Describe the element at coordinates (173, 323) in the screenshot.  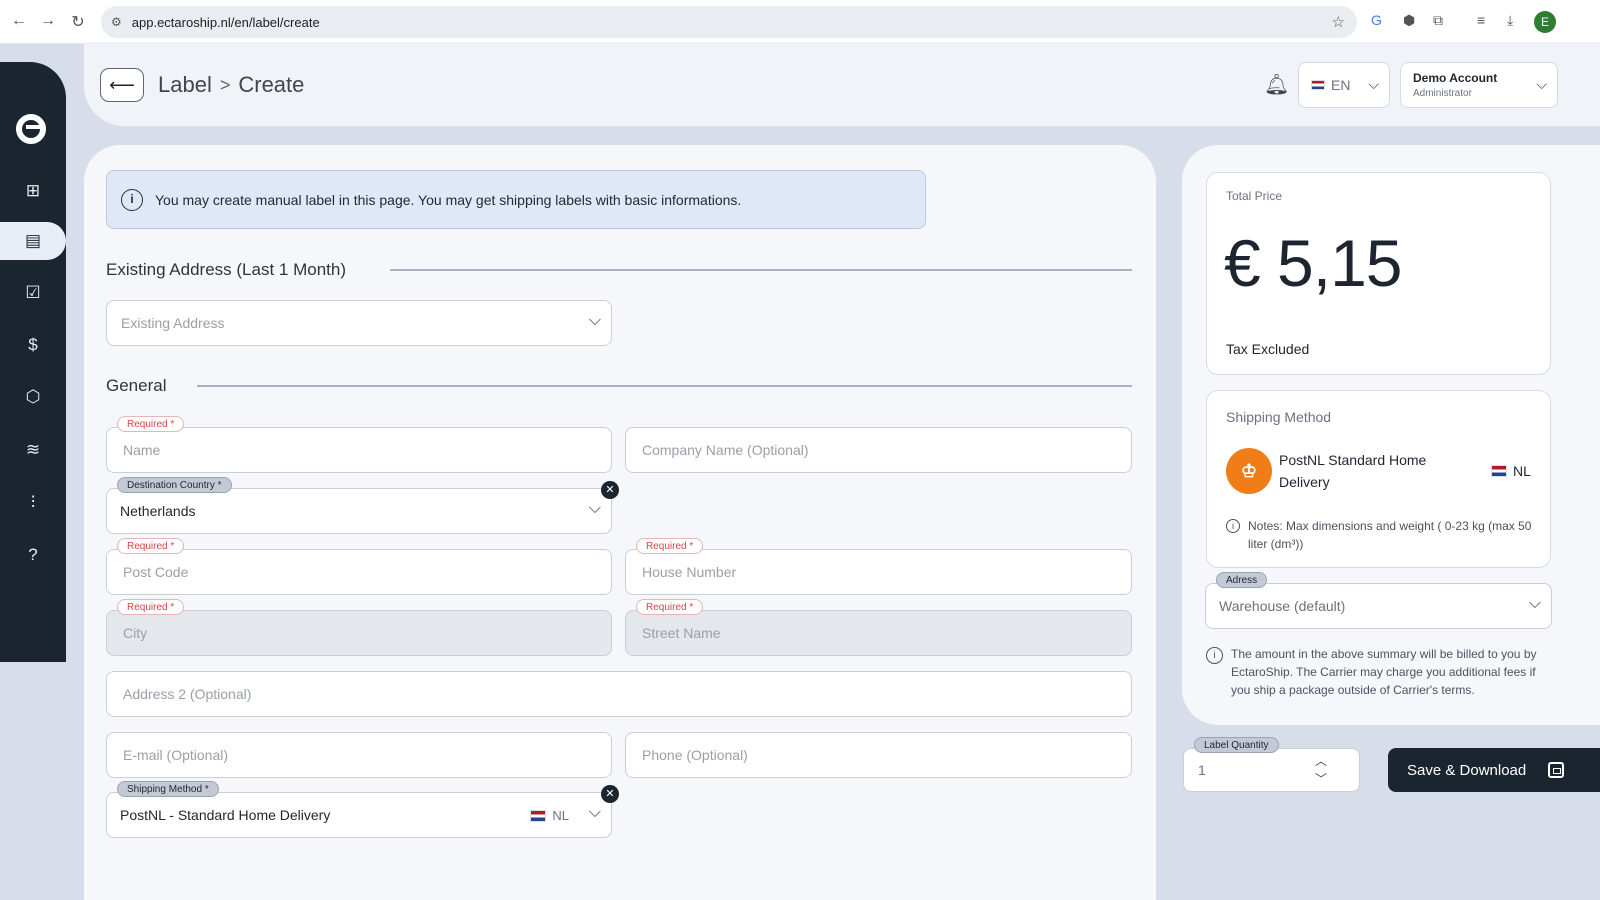
I see `existing-address-placeholder: Existing Address` at that location.